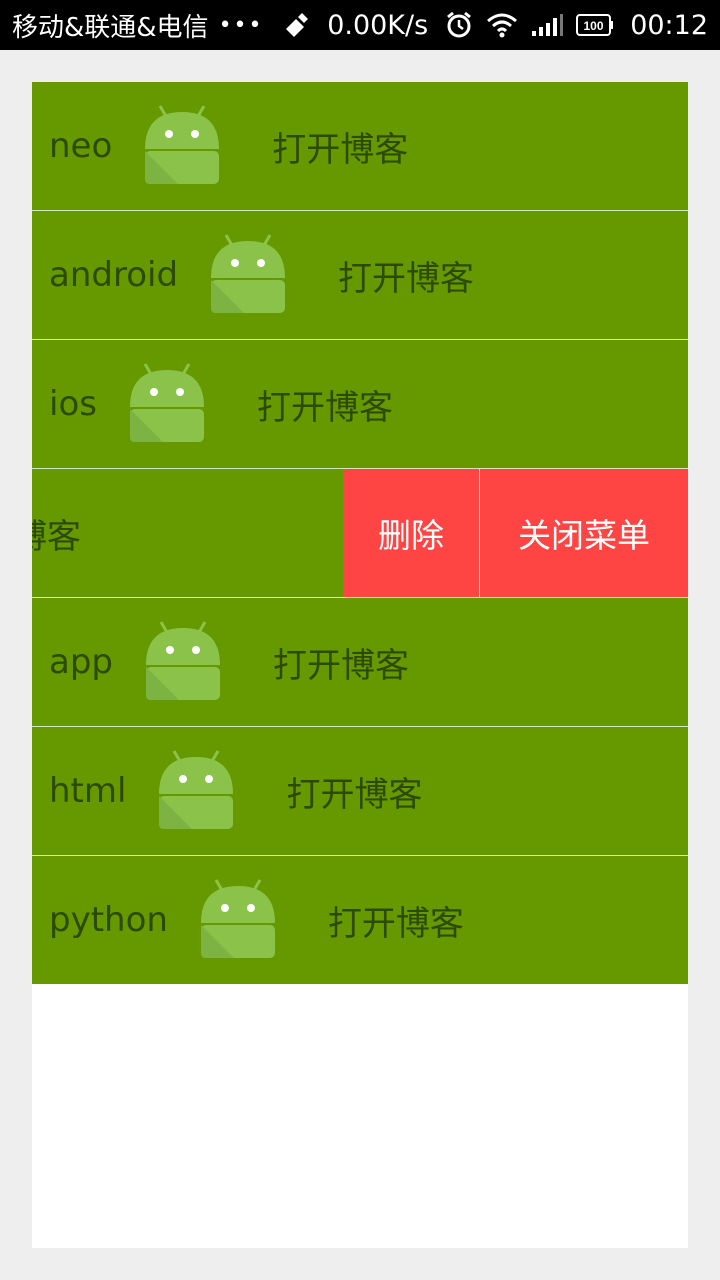  I want to click on signal-icon, so click(548, 25).